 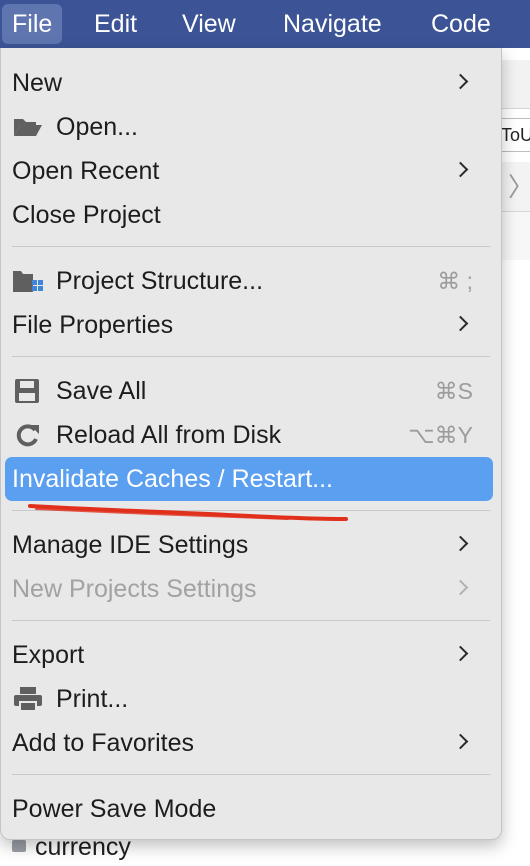 I want to click on menu-item-file-properties: File Properties, so click(x=251, y=325).